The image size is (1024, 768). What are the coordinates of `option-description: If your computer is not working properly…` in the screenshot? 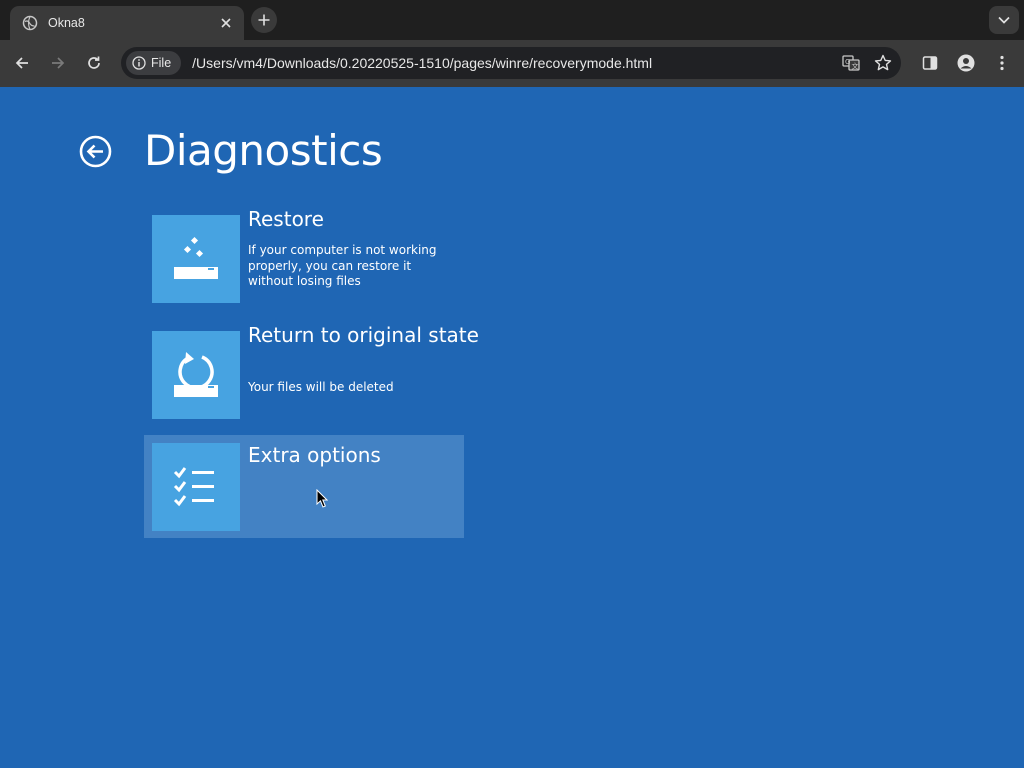 It's located at (342, 265).